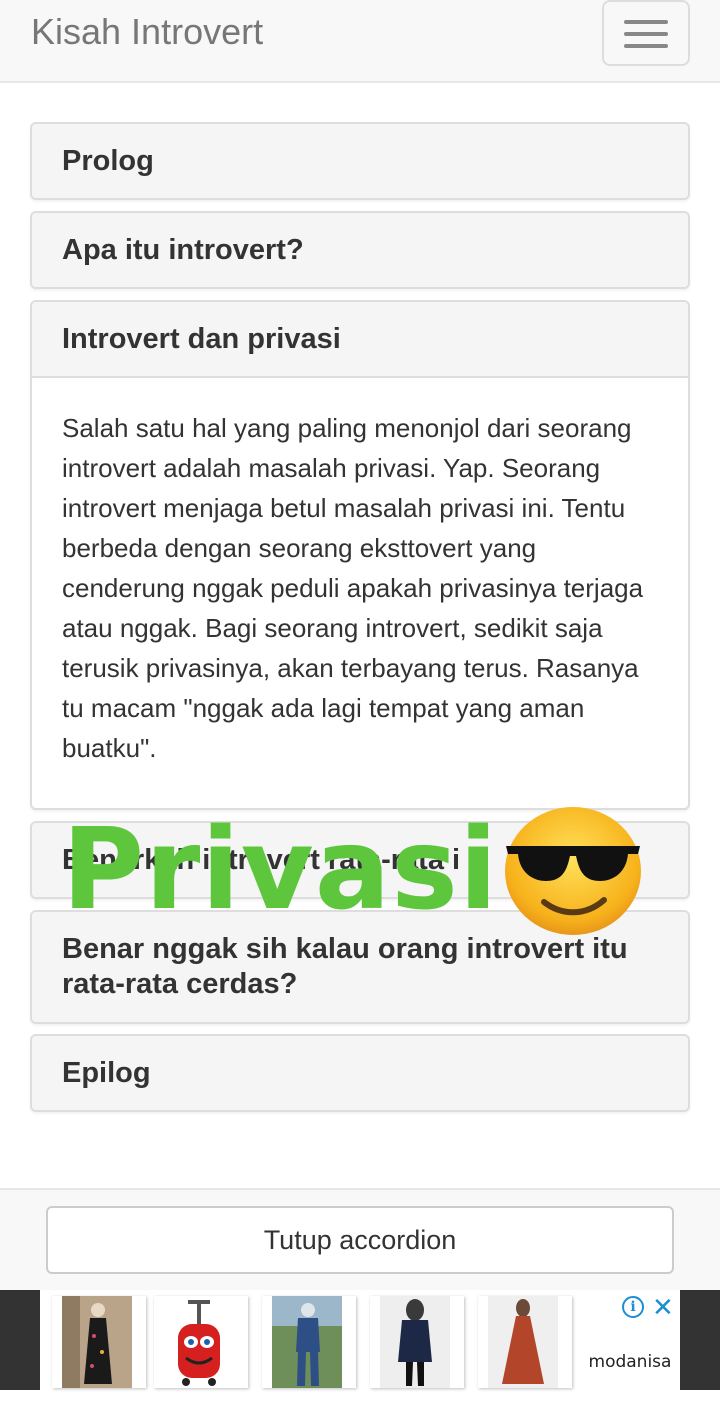  What do you see at coordinates (633, 1307) in the screenshot?
I see `info-icon: i` at bounding box center [633, 1307].